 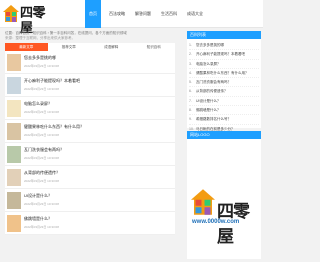 What do you see at coordinates (154, 47) in the screenshot?
I see `tab-3: 知识百科` at bounding box center [154, 47].